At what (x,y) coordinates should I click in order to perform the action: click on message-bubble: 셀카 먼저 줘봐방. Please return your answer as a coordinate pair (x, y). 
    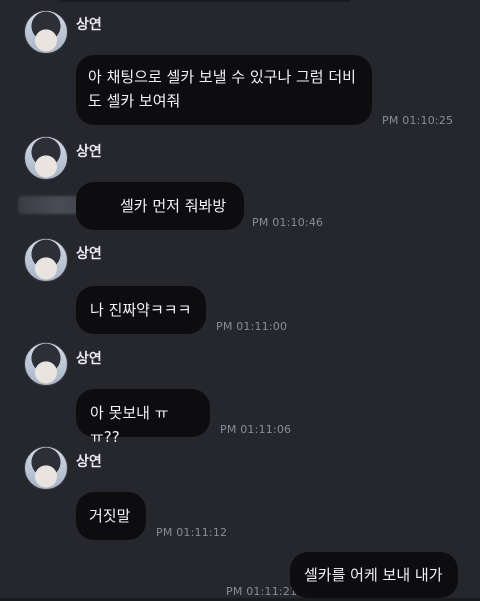
    Looking at the image, I should click on (160, 206).